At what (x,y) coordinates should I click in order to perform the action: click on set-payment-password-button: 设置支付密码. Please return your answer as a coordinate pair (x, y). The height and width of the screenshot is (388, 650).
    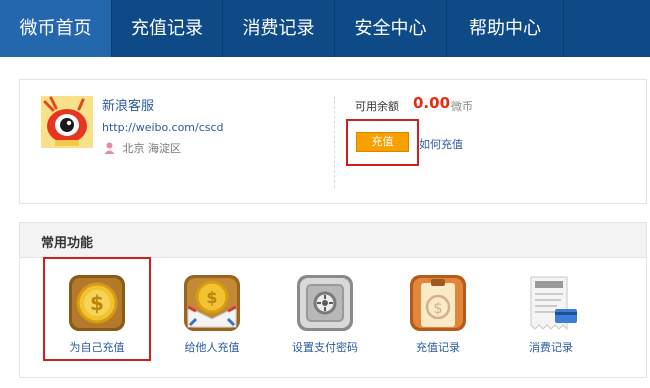
    Looking at the image, I should click on (325, 313).